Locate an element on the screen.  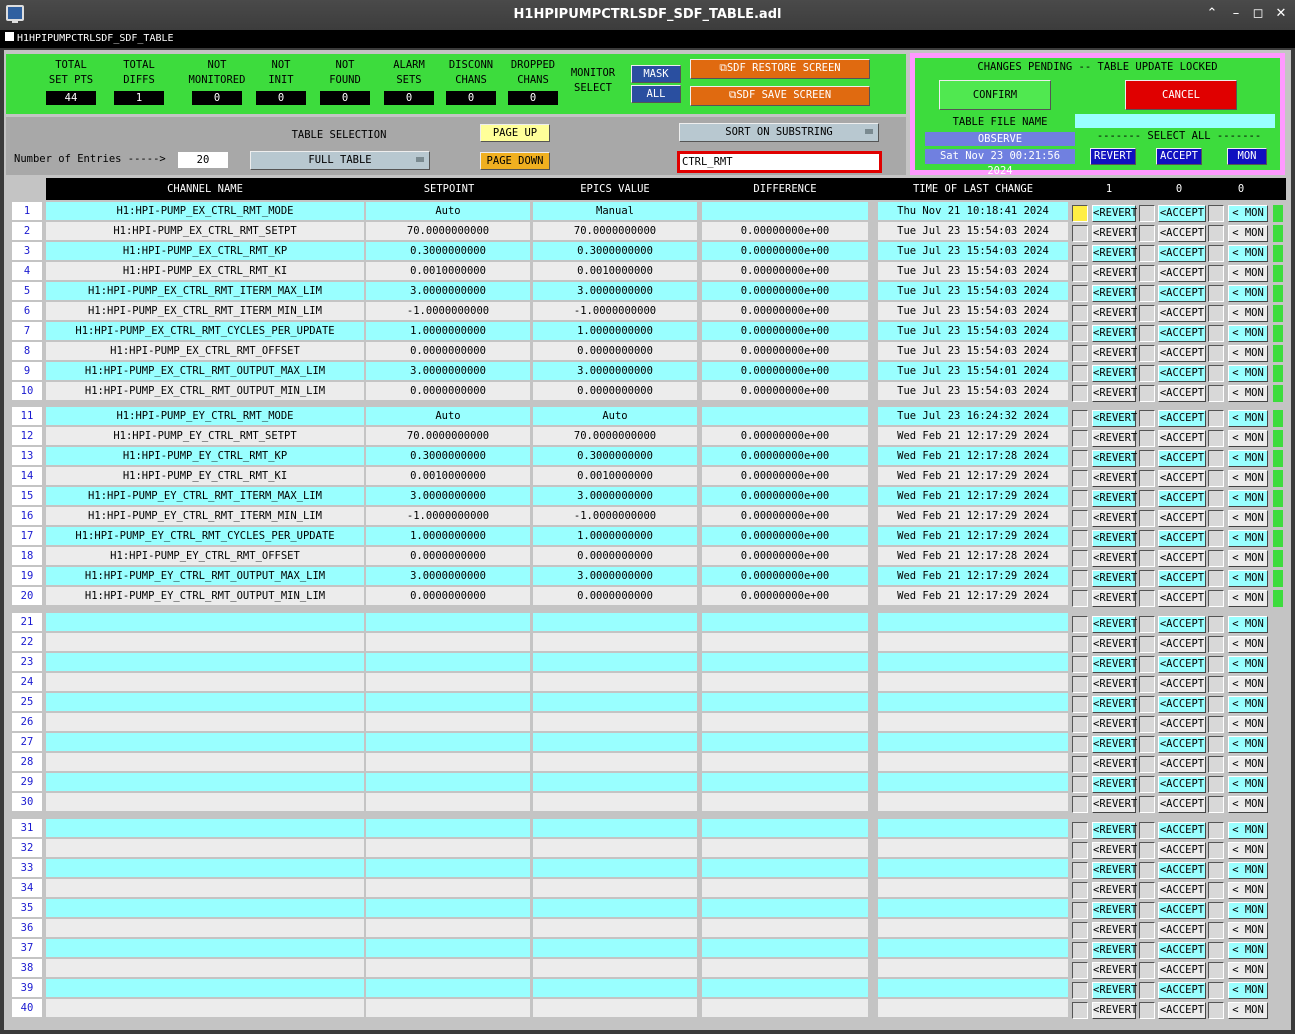
sdf-restore-button: ⧉SDF RESTORE SCREEN is located at coordinates (780, 69).